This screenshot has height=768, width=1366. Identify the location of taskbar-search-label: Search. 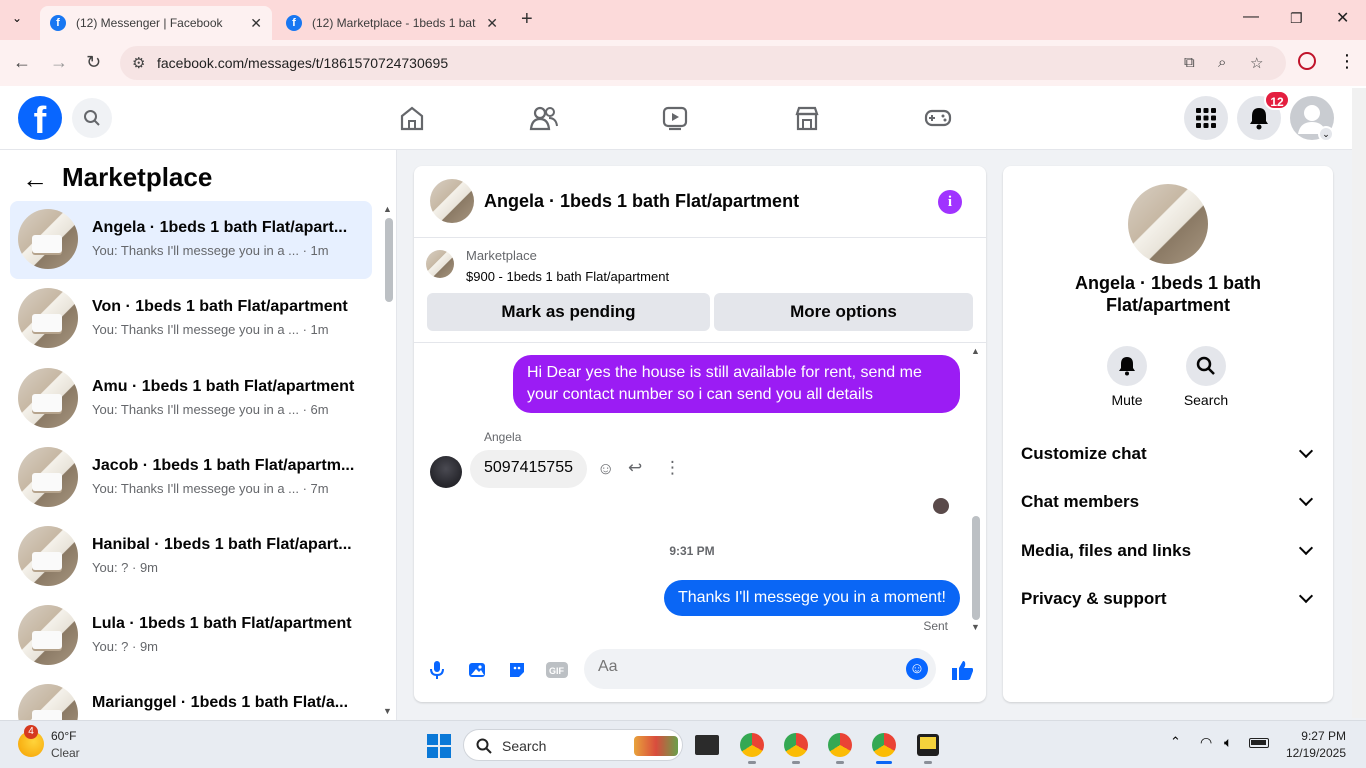
(524, 746).